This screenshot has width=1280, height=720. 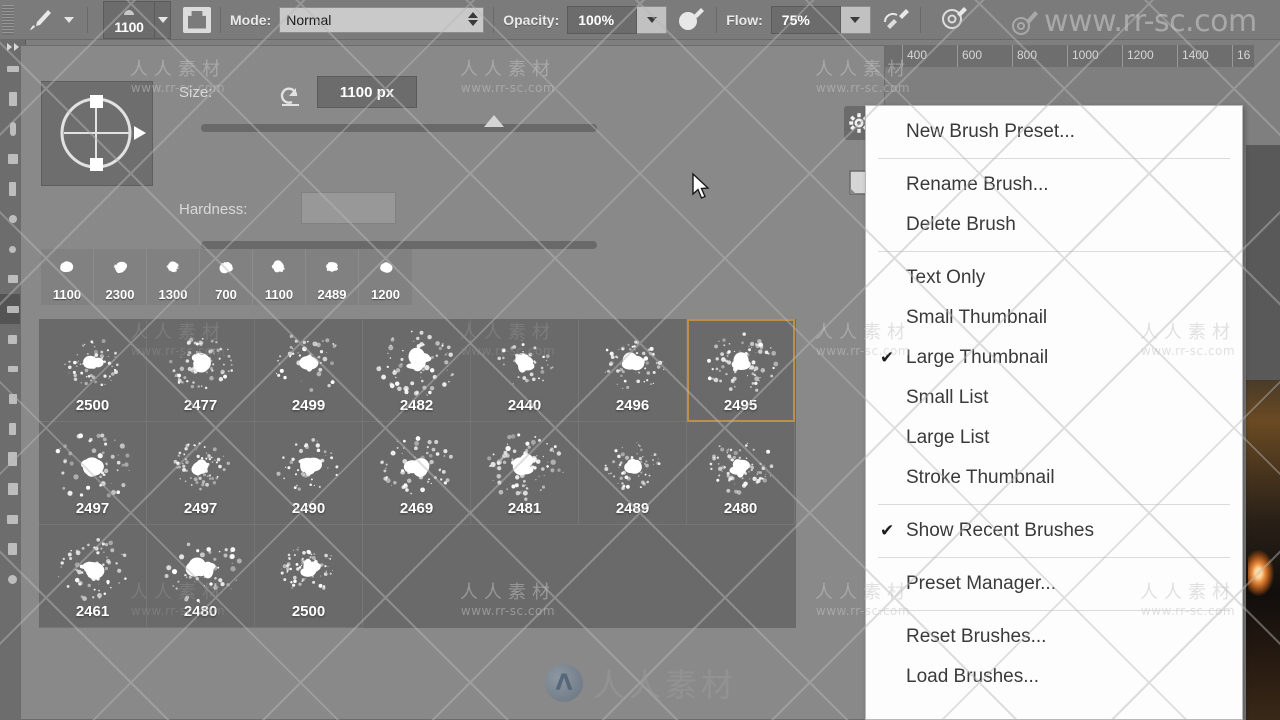 What do you see at coordinates (309, 370) in the screenshot?
I see `brush-grid-item: 2499` at bounding box center [309, 370].